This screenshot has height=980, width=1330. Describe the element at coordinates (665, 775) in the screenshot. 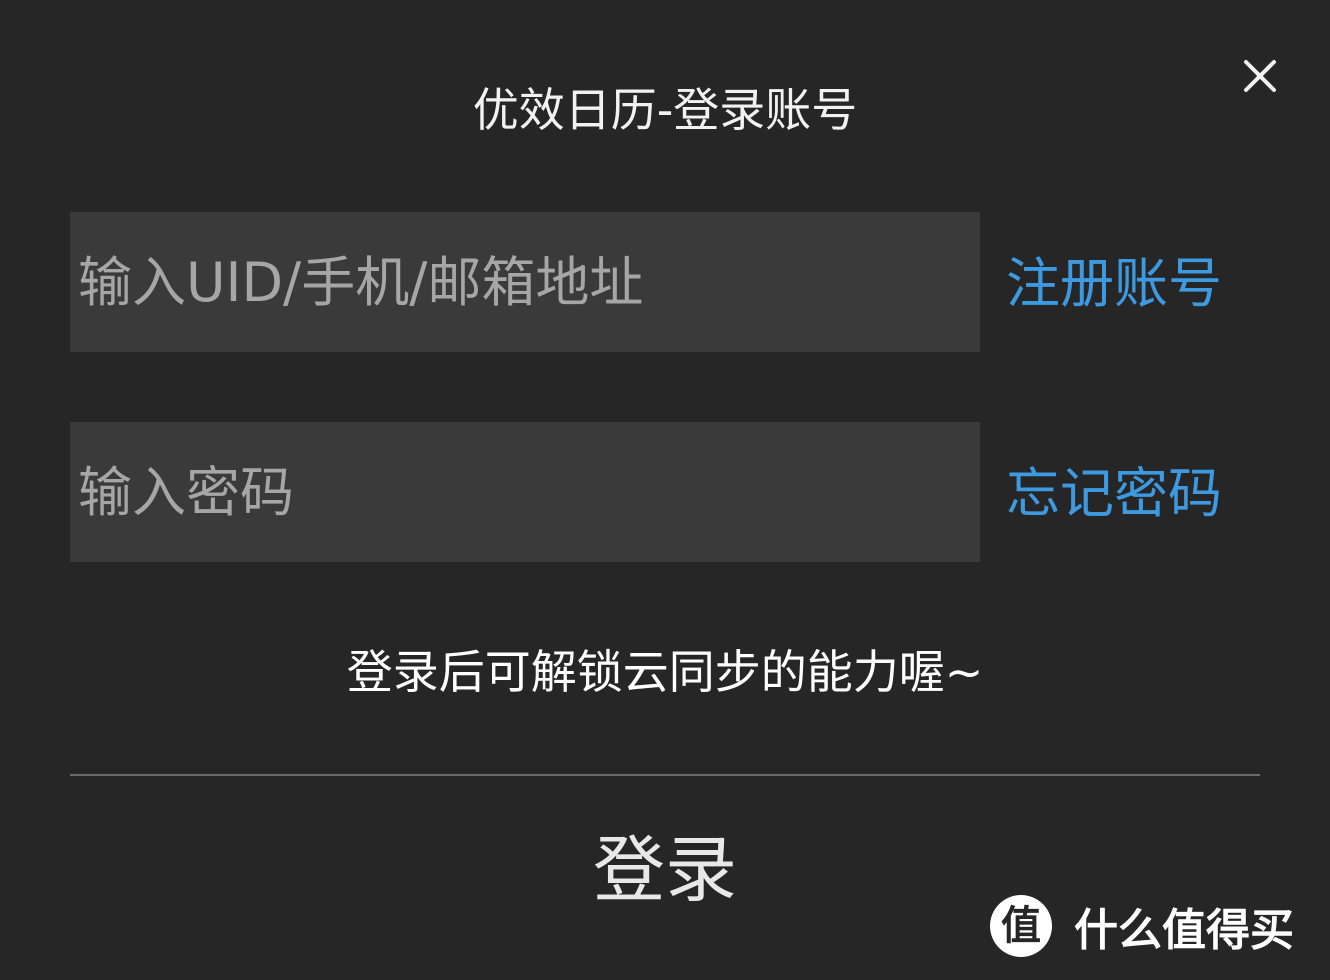

I see `divider` at that location.